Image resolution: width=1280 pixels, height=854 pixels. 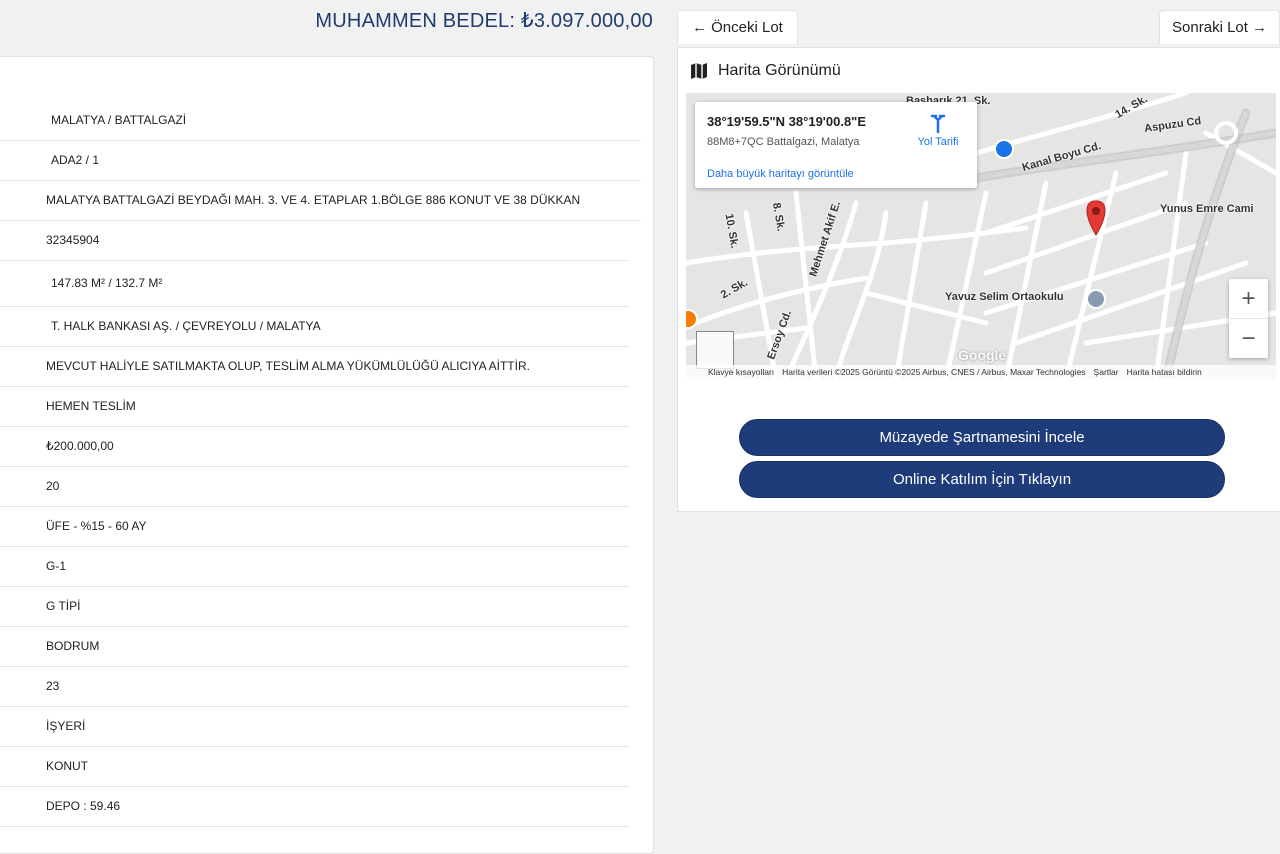 What do you see at coordinates (314, 446) in the screenshot?
I see `detail-row-deposit: ₺200.000,00` at bounding box center [314, 446].